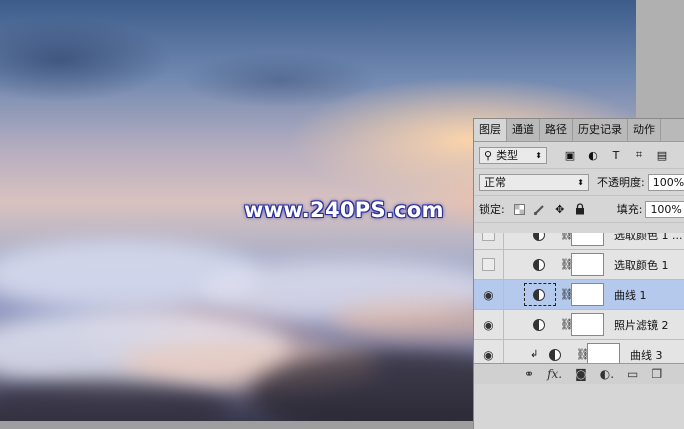 The height and width of the screenshot is (429, 684). Describe the element at coordinates (641, 325) in the screenshot. I see `layer-name: 照片滤镜 2` at that location.